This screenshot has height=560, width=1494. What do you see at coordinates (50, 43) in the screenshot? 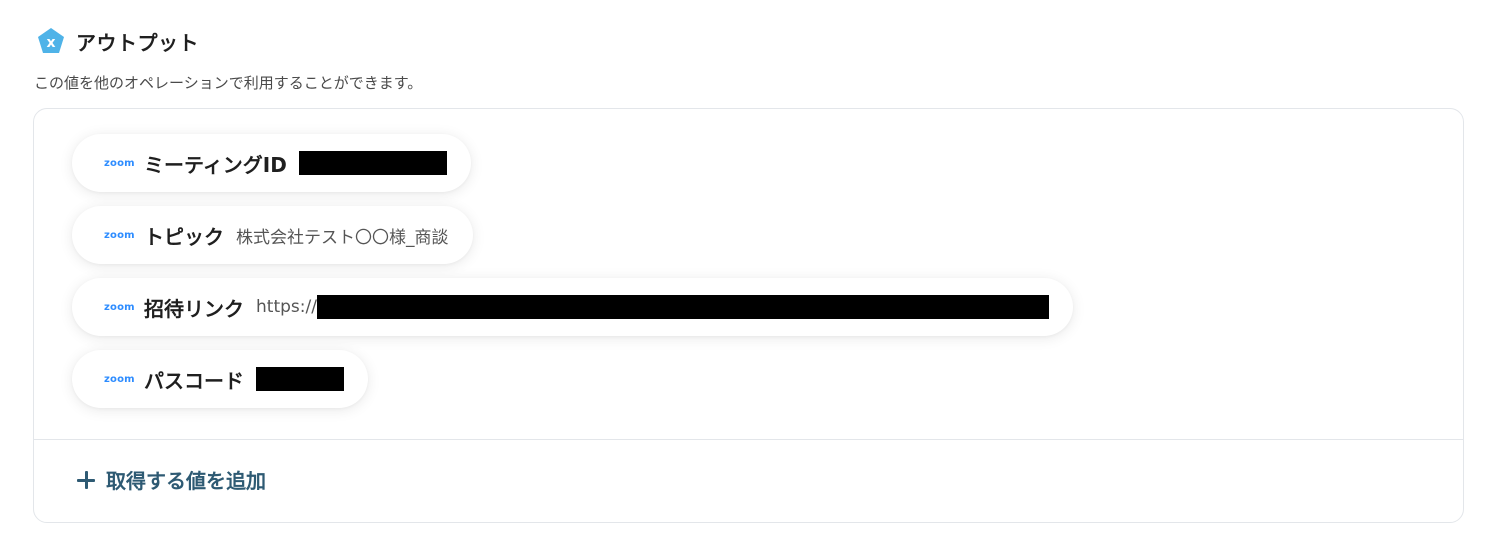
I see `svg-text: x` at bounding box center [50, 43].